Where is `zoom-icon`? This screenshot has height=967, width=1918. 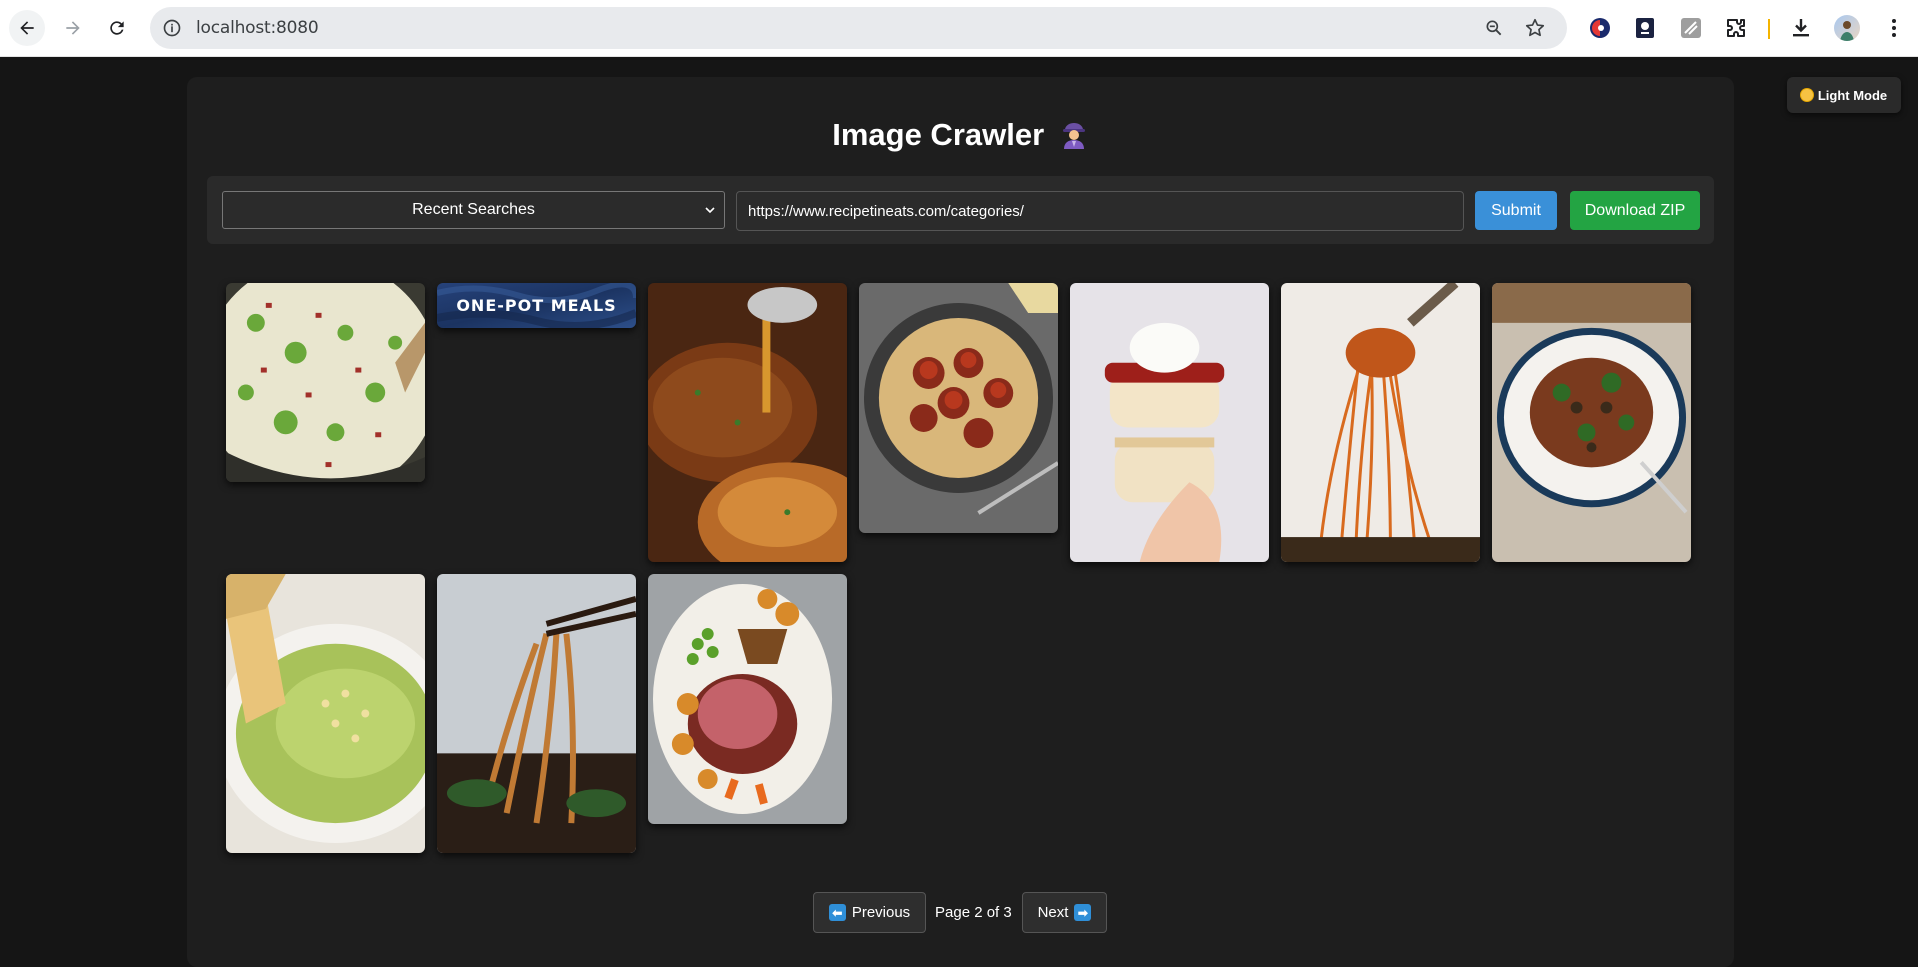 zoom-icon is located at coordinates (1494, 28).